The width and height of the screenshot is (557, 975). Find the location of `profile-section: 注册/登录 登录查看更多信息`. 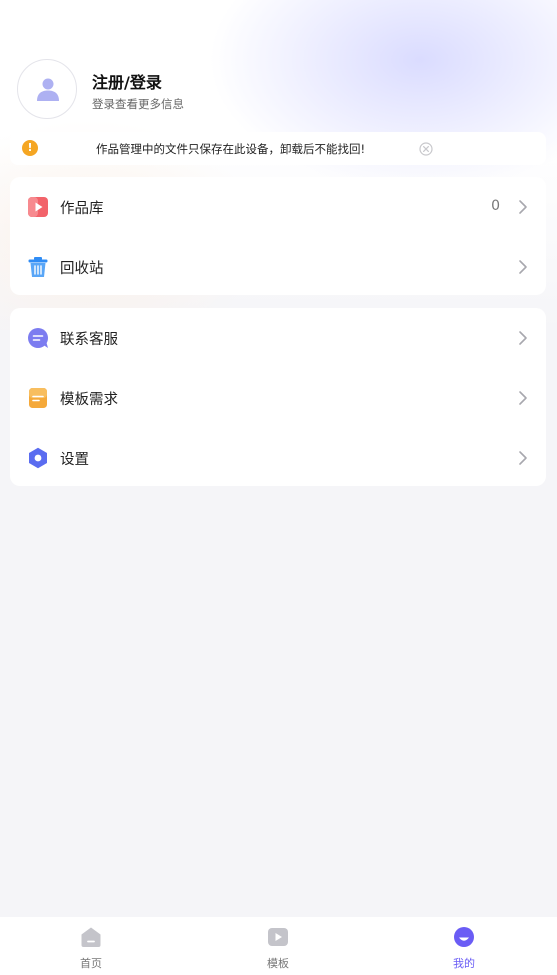

profile-section: 注册/登录 登录查看更多信息 is located at coordinates (217, 90).